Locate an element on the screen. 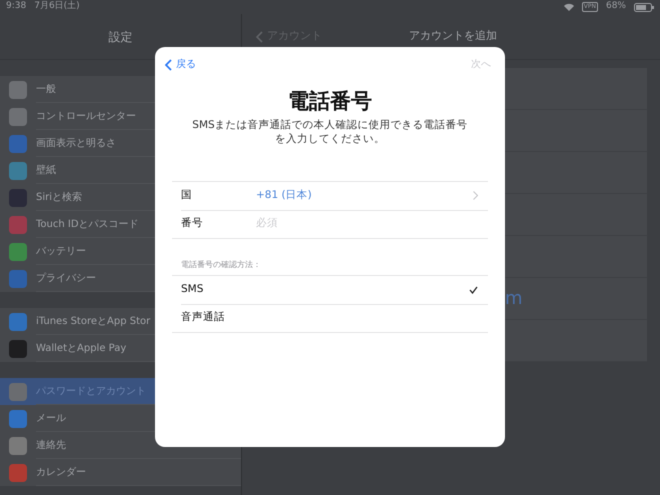 The height and width of the screenshot is (495, 660). dialog-description: SMSまたは音声通話での本人確認に使用できる電話番号 is located at coordinates (330, 125).